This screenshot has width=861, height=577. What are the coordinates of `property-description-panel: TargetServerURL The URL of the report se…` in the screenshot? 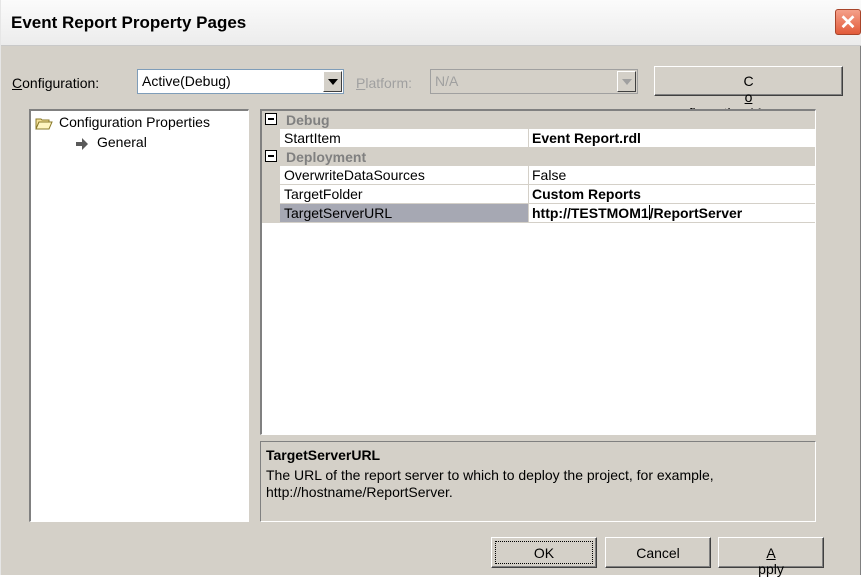 It's located at (538, 481).